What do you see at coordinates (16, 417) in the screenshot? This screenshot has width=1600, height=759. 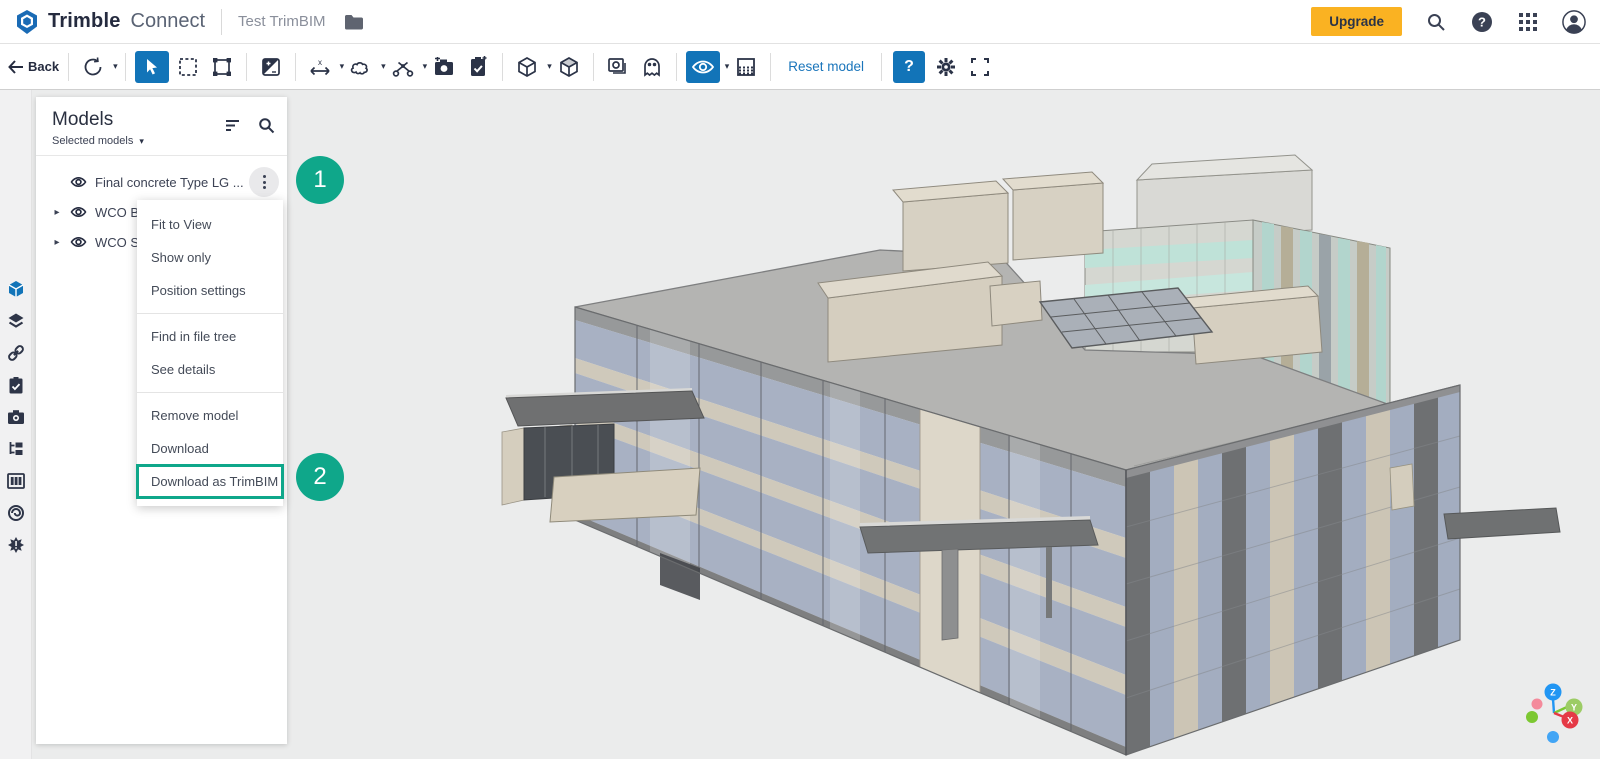 I see `camera-icon` at bounding box center [16, 417].